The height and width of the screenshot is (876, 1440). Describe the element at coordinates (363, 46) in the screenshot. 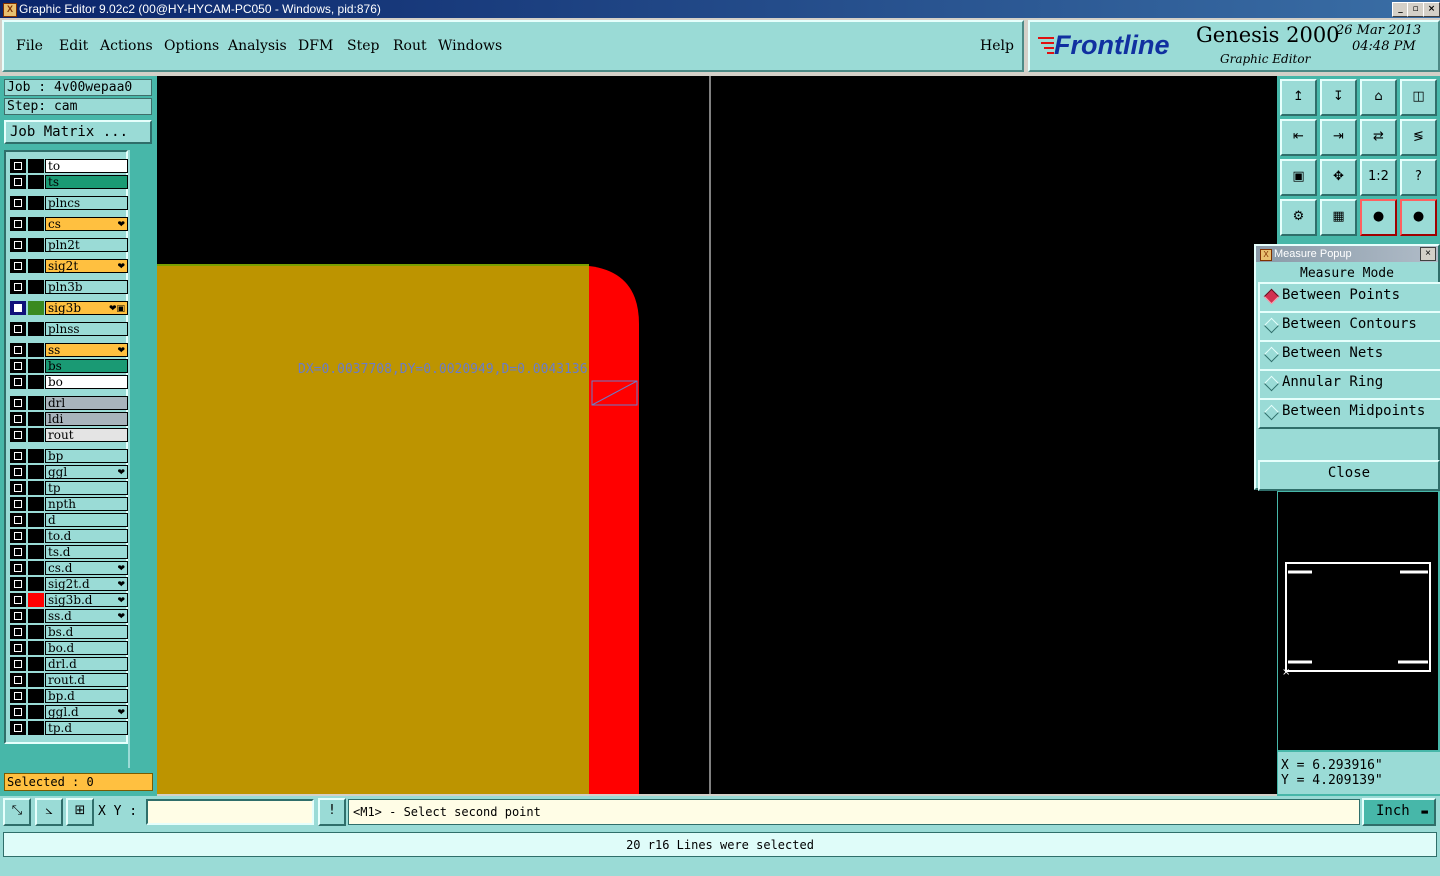

I see `menu-step: Step` at that location.